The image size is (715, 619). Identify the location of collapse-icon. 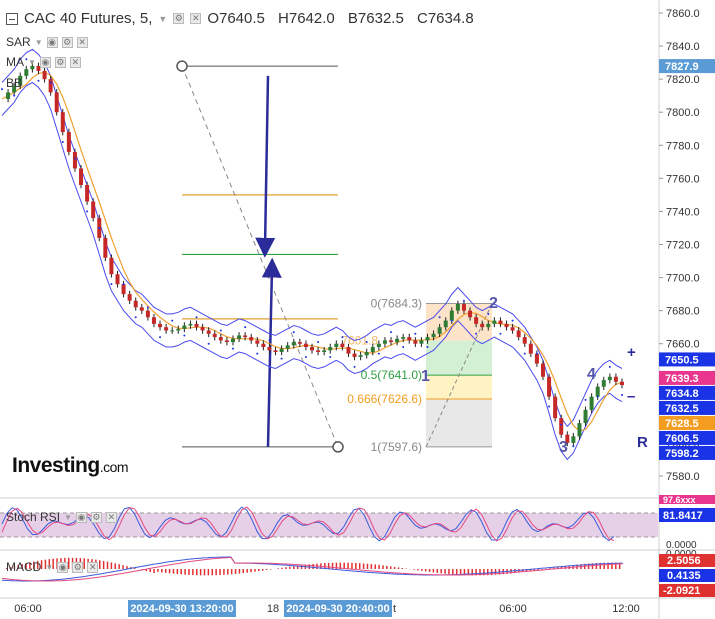
(12, 18).